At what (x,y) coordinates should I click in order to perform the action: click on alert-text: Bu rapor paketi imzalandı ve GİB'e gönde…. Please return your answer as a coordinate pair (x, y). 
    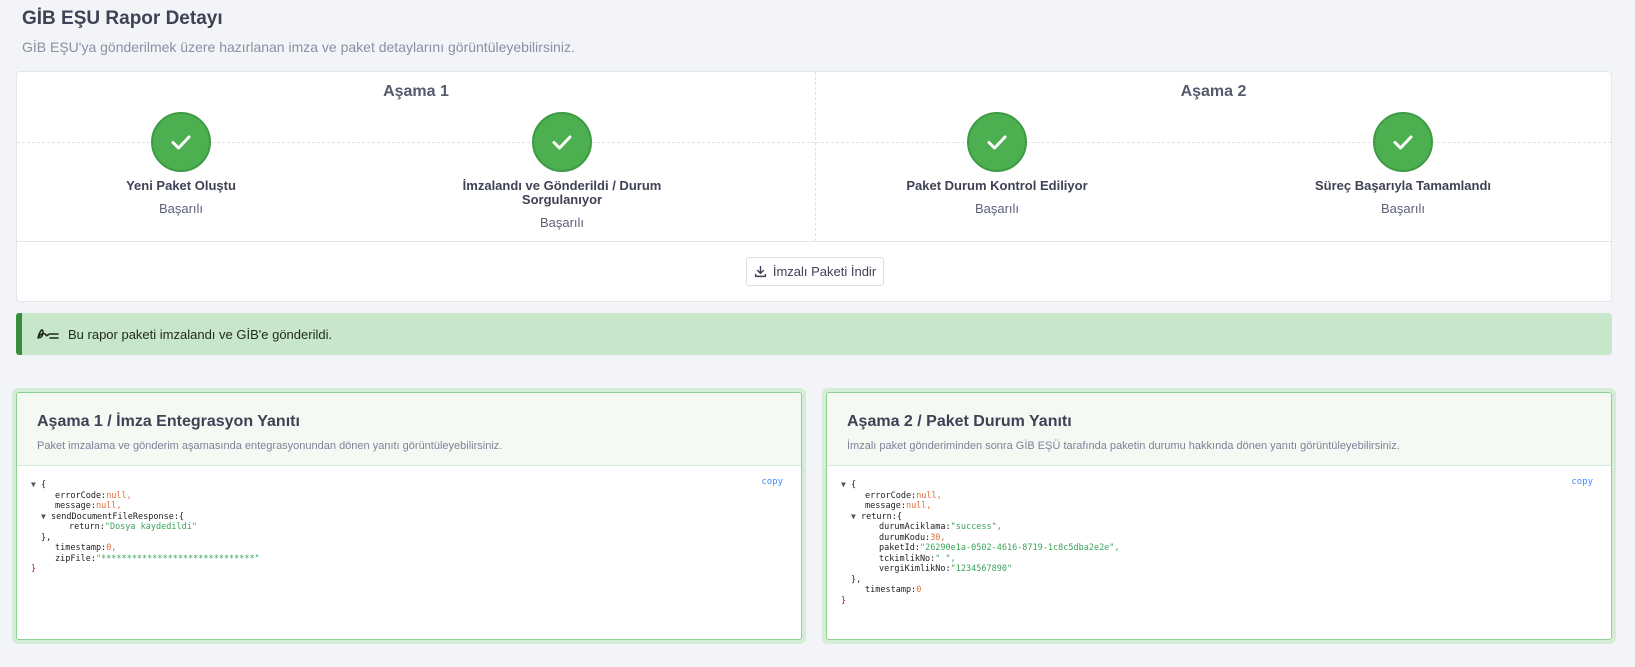
    Looking at the image, I should click on (200, 334).